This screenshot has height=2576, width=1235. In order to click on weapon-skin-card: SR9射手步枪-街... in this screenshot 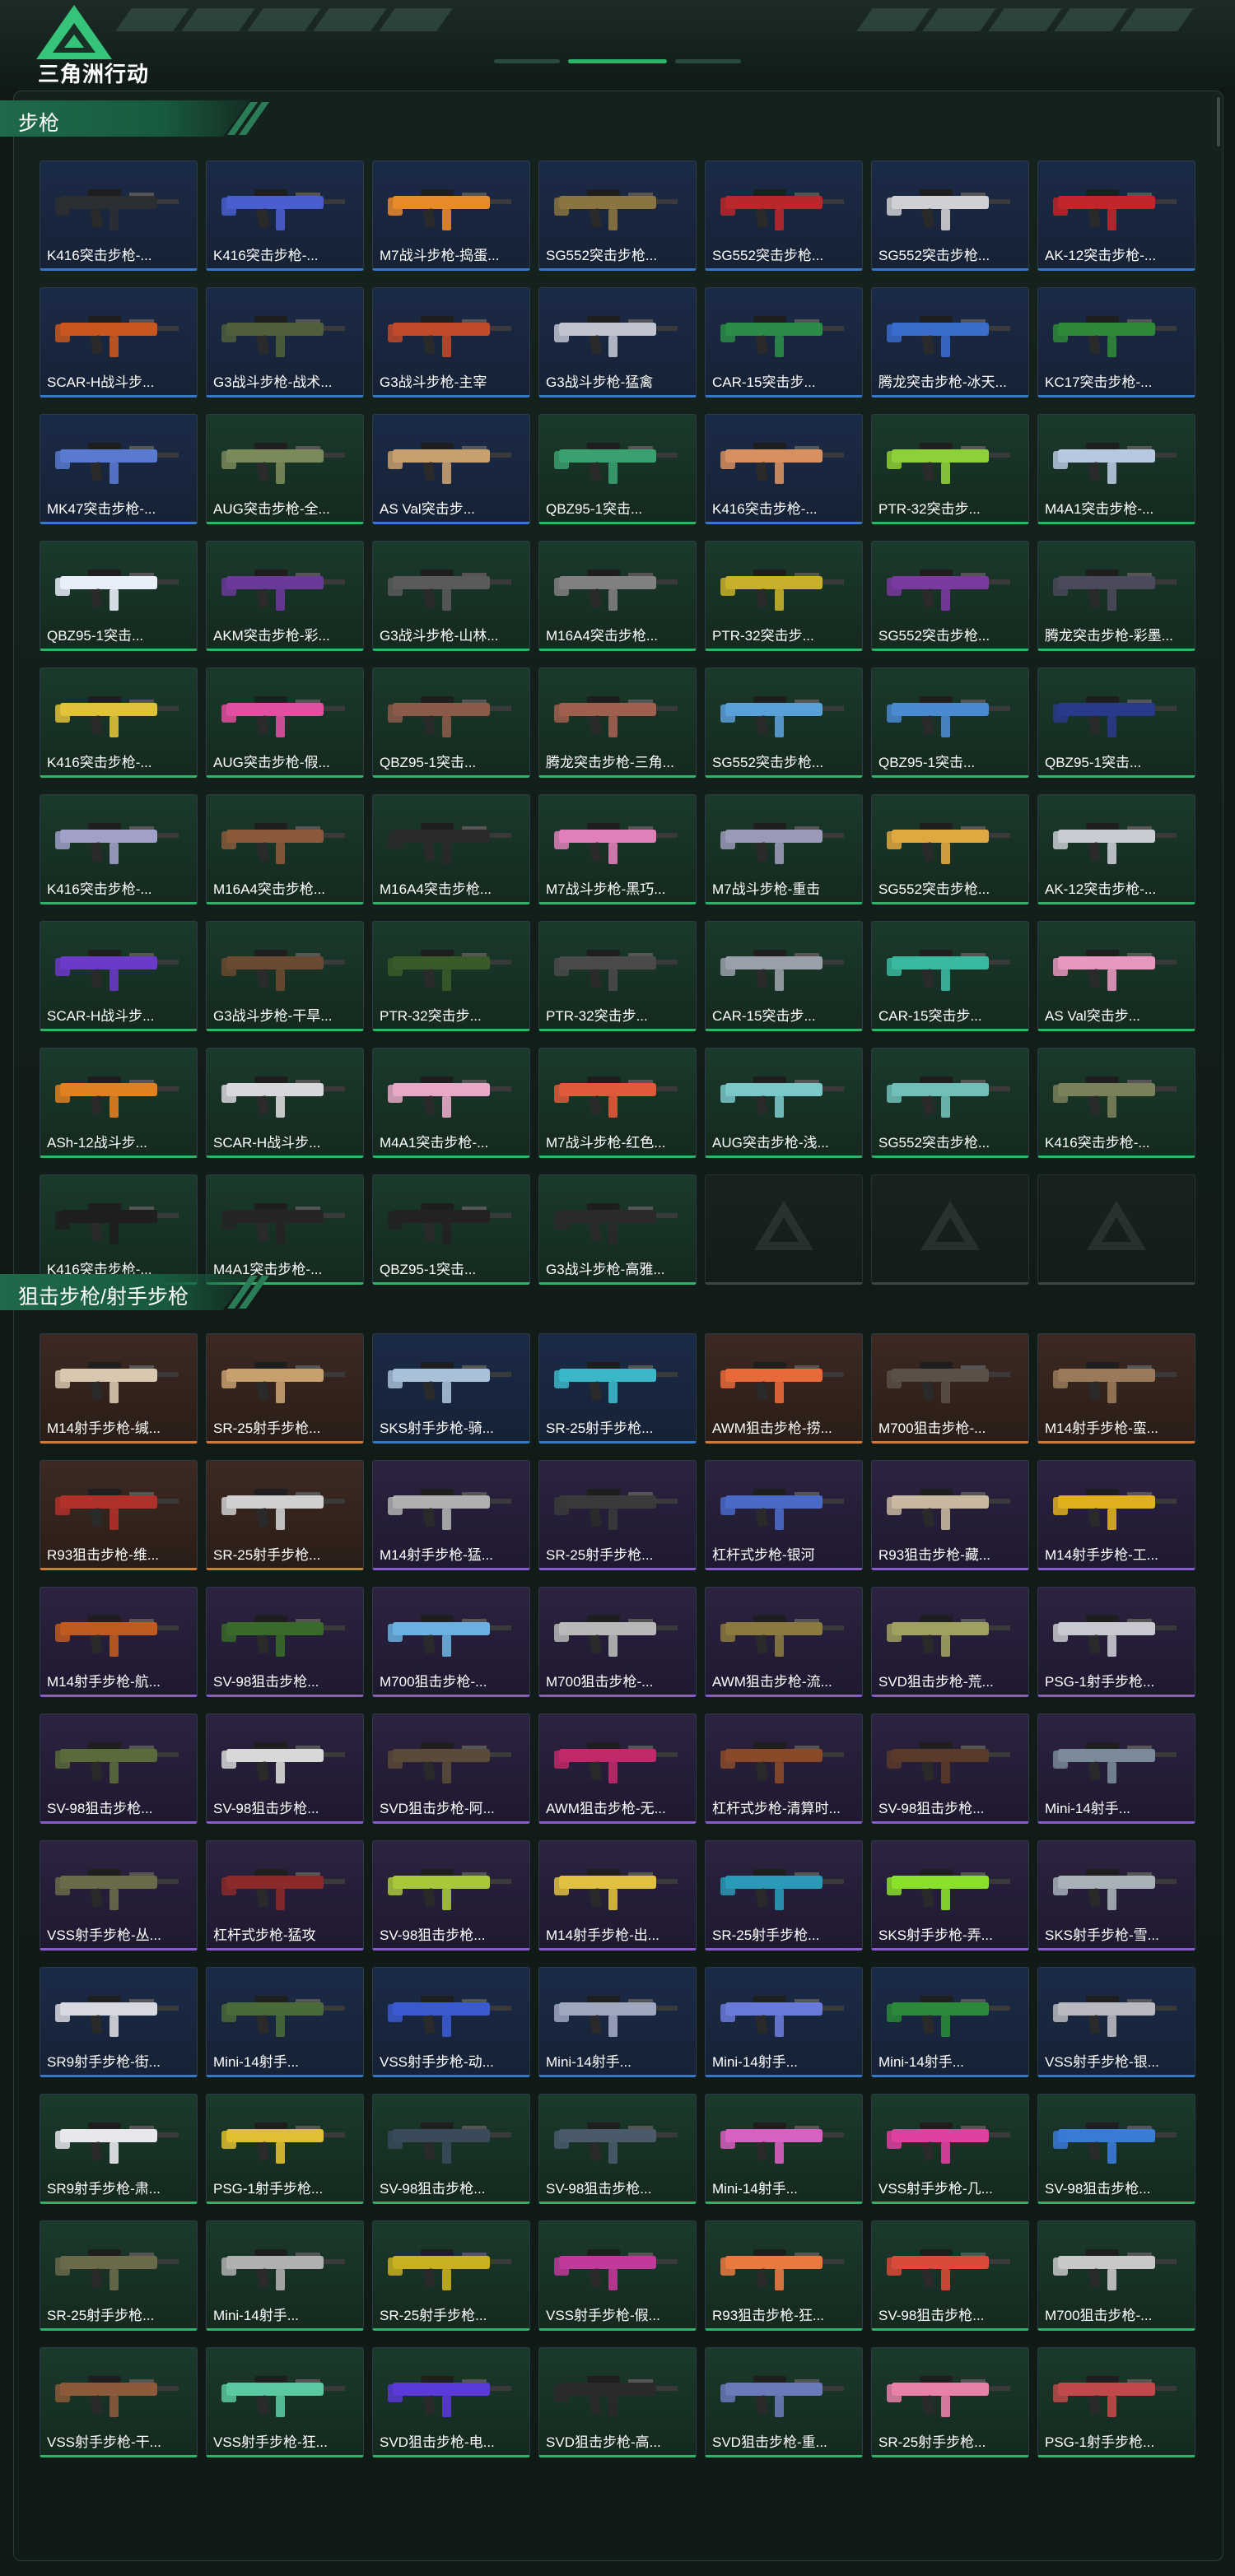, I will do `click(119, 2022)`.